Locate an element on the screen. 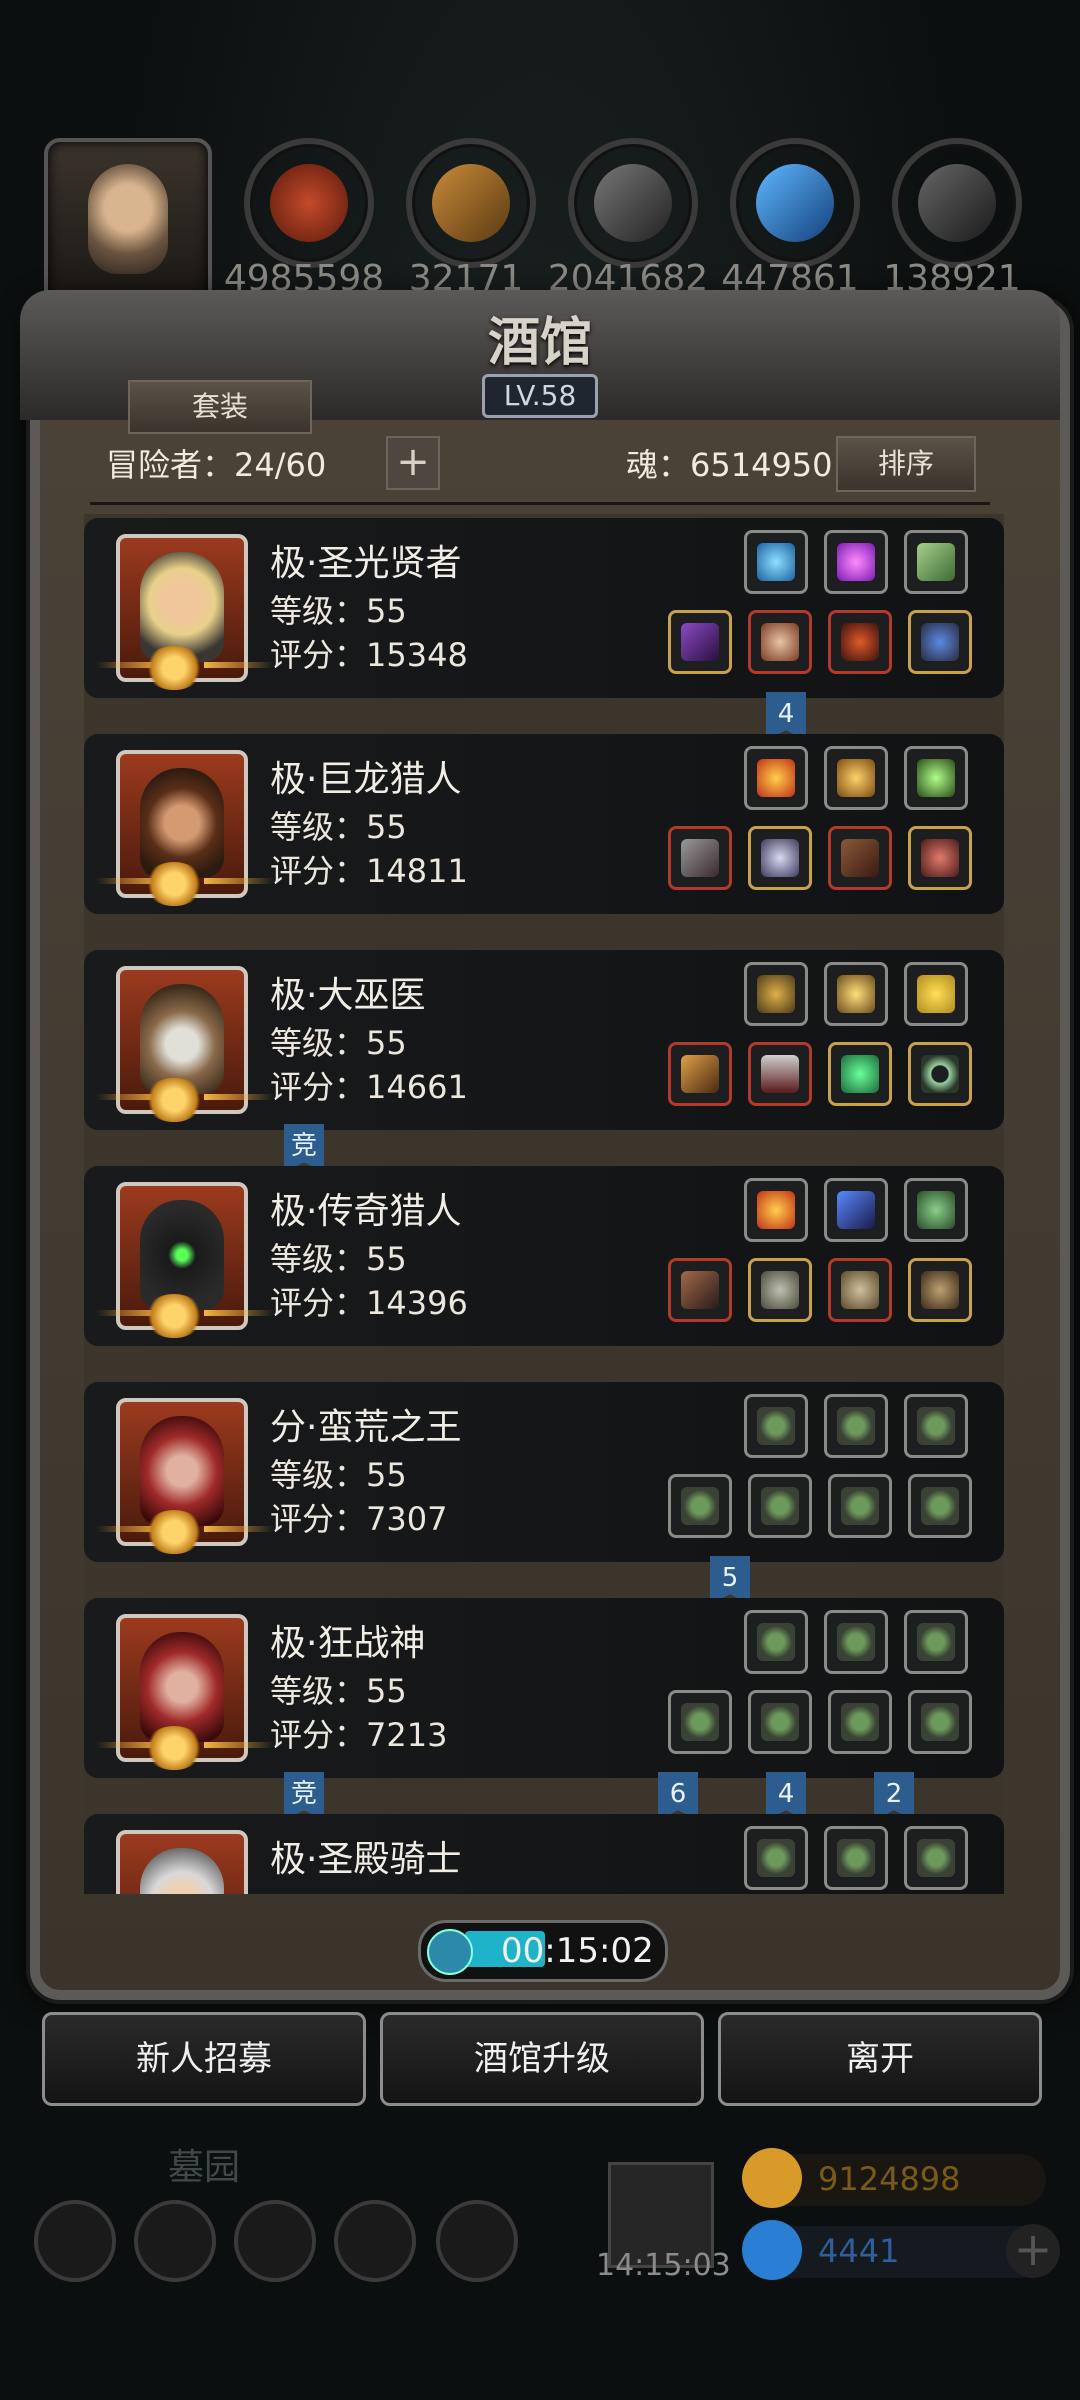 The height and width of the screenshot is (2400, 1080). lamp-equip-icon is located at coordinates (936, 778).